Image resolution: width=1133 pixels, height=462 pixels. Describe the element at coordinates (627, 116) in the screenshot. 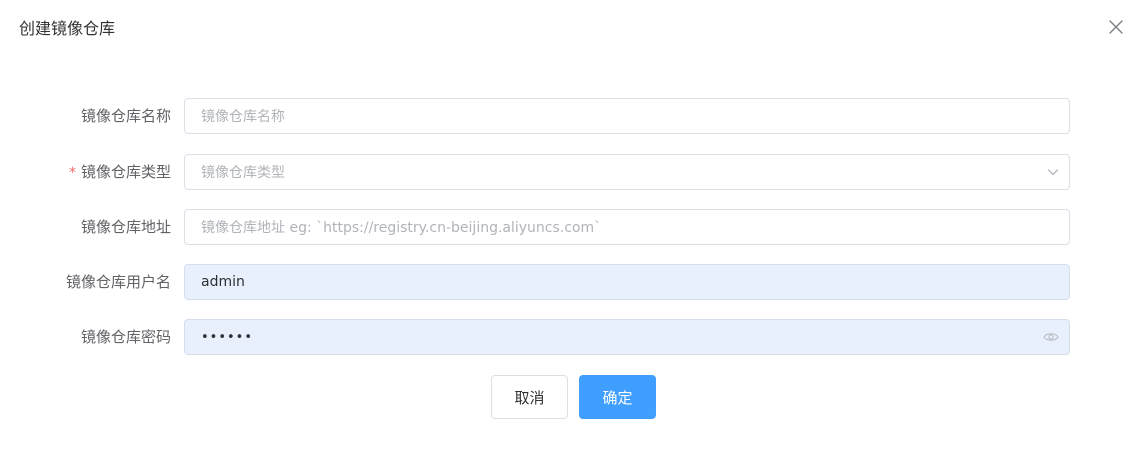

I see `name-input: 镜像仓库名称` at that location.